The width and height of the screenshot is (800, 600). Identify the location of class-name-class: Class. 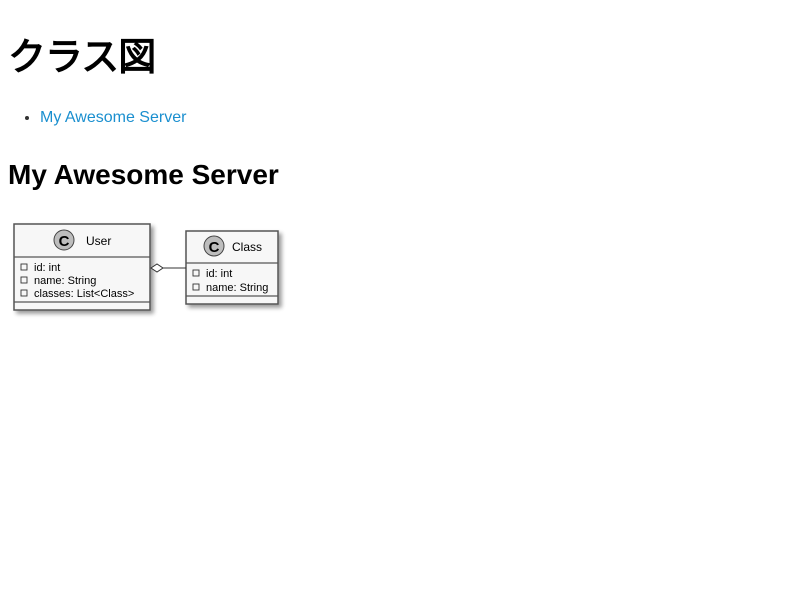
(247, 247).